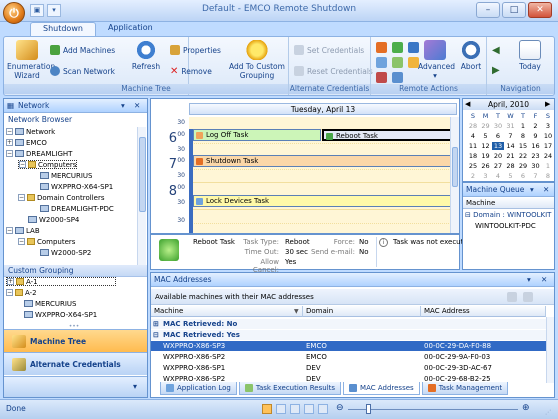  What do you see at coordinates (498, 156) in the screenshot?
I see `calendar-day: 20` at bounding box center [498, 156].